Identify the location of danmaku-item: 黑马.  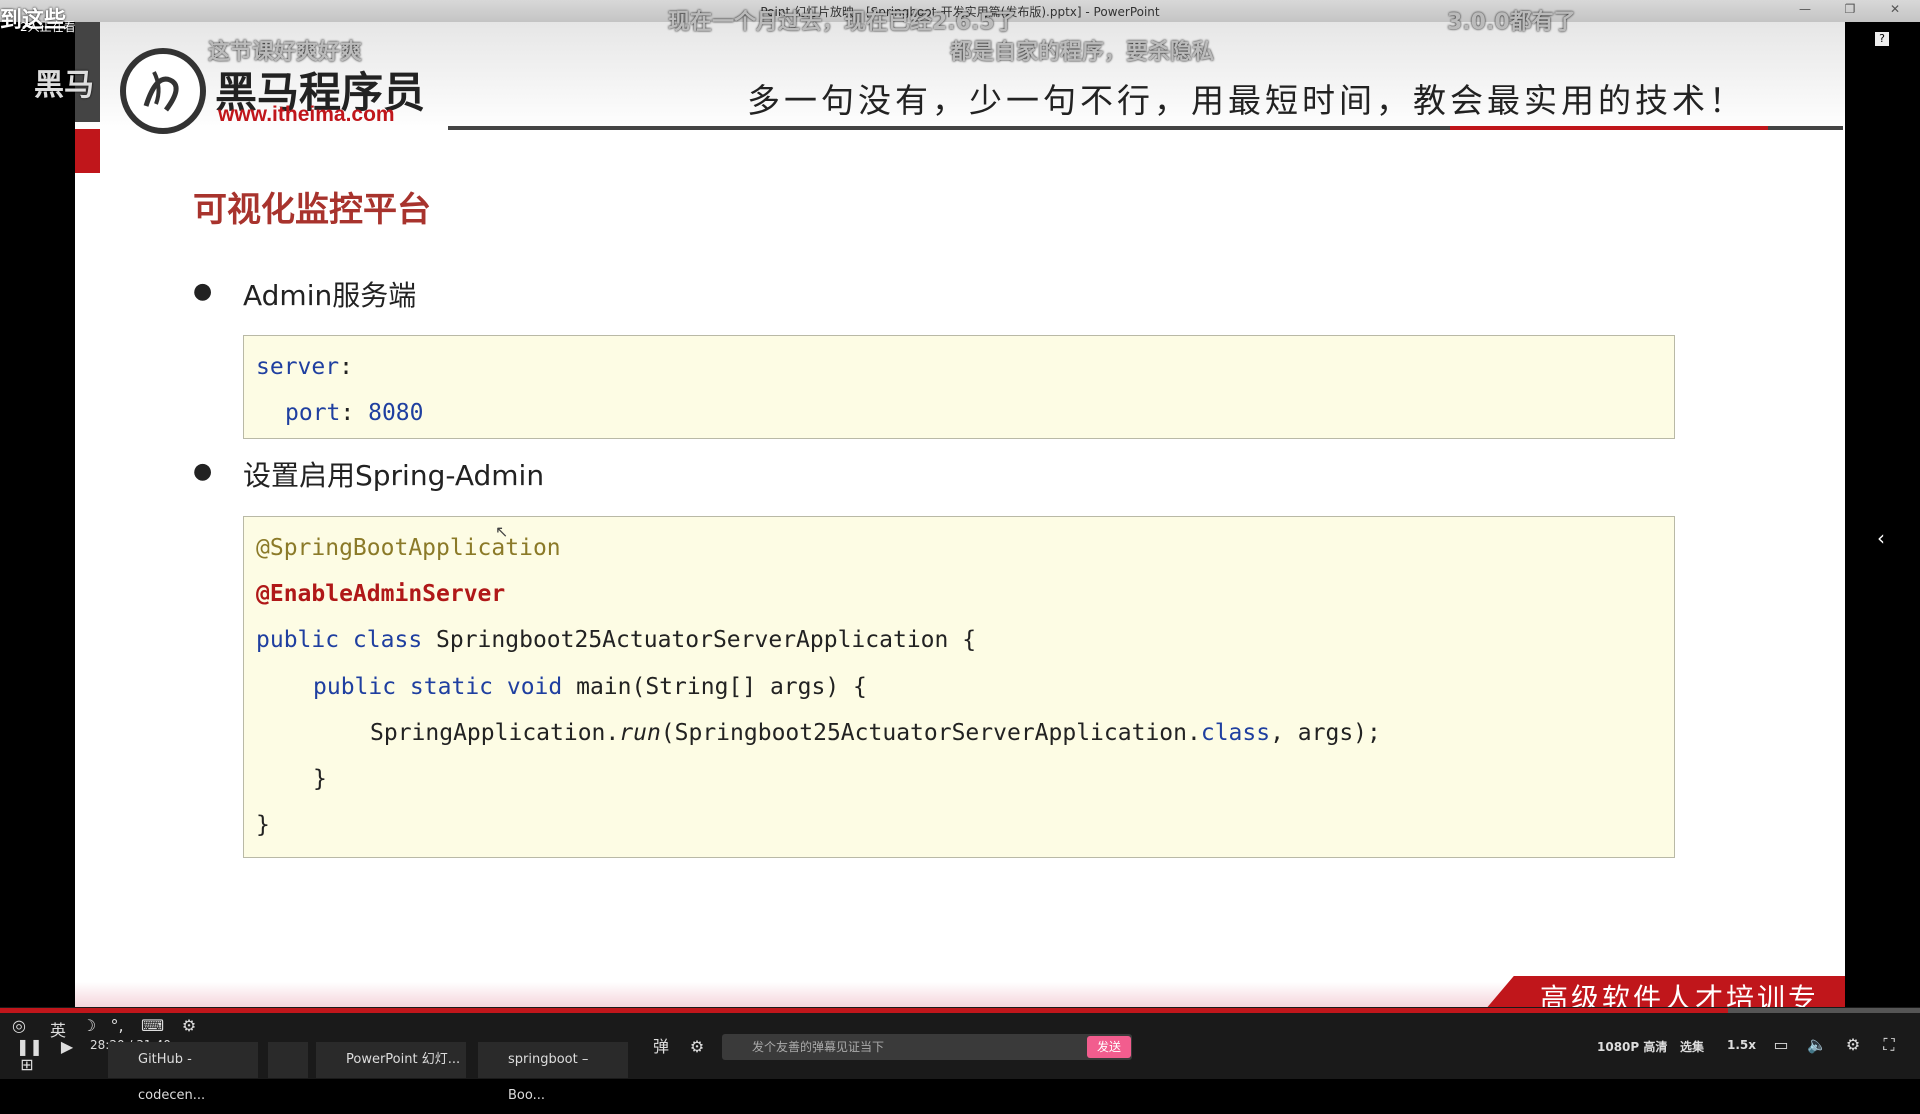
(64, 85).